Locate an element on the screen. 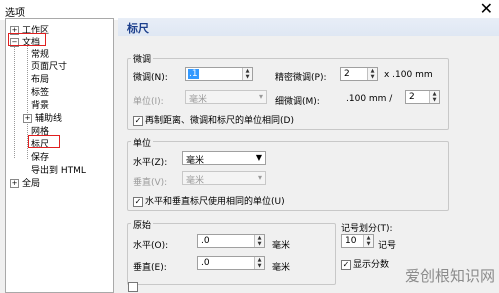 This screenshot has height=293, width=499. micro-nudge-value: 2 is located at coordinates (412, 97).